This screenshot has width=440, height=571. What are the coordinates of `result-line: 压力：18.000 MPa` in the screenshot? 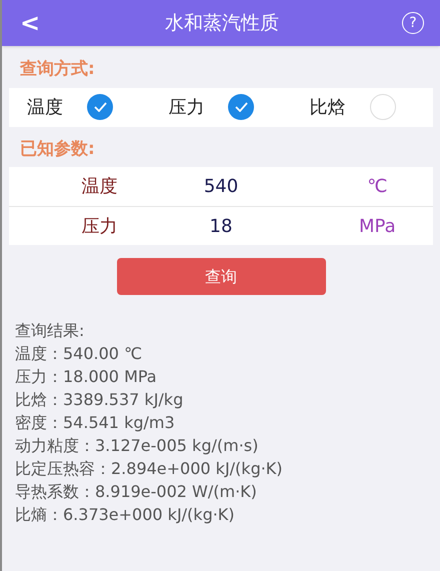 It's located at (86, 377).